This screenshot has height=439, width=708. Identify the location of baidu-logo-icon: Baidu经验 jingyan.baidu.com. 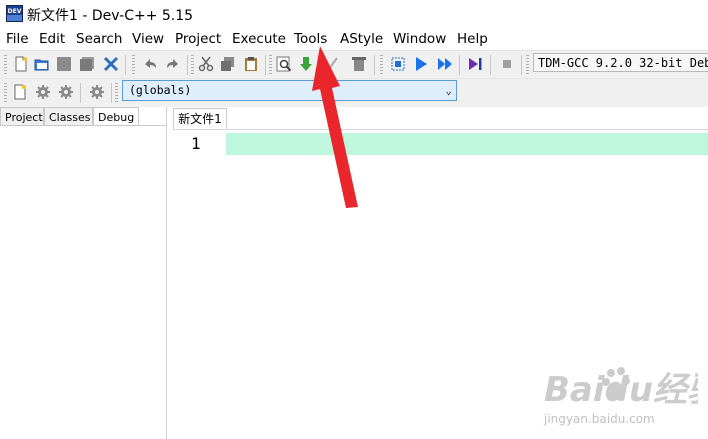
(625, 396).